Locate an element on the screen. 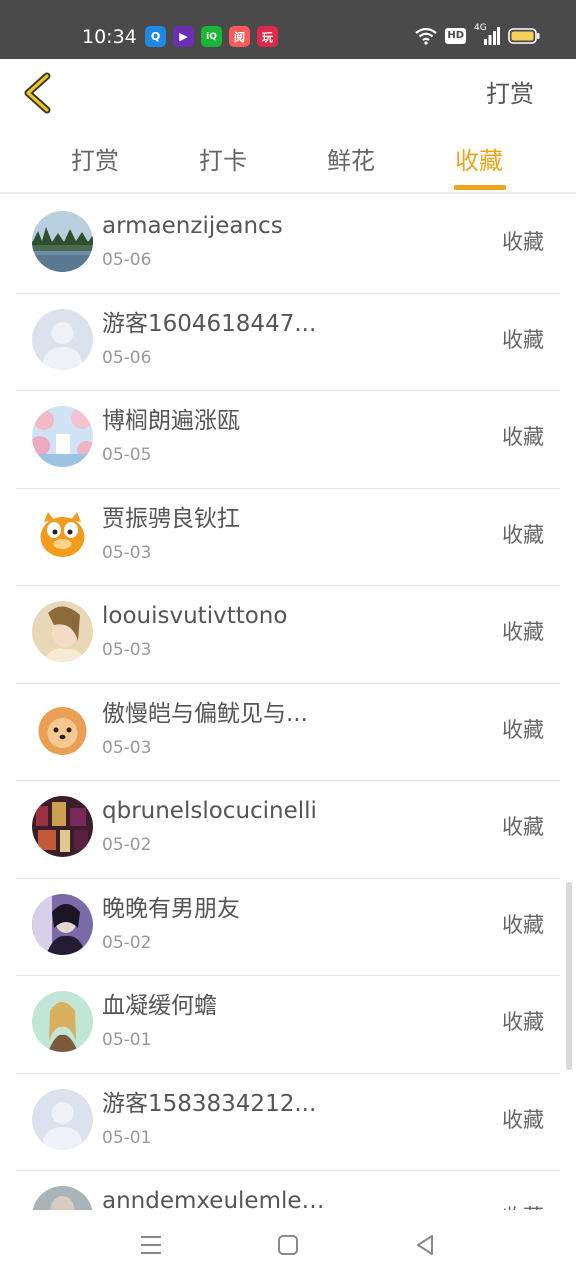  chevron-left-icon is located at coordinates (37, 93).